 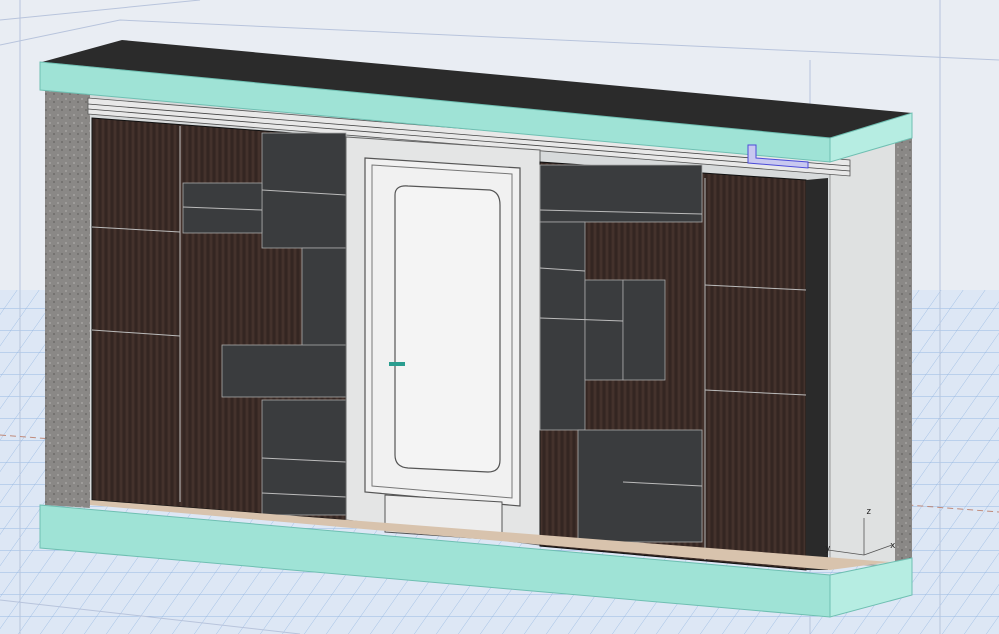 I want to click on right-wall, so click(x=865, y=352).